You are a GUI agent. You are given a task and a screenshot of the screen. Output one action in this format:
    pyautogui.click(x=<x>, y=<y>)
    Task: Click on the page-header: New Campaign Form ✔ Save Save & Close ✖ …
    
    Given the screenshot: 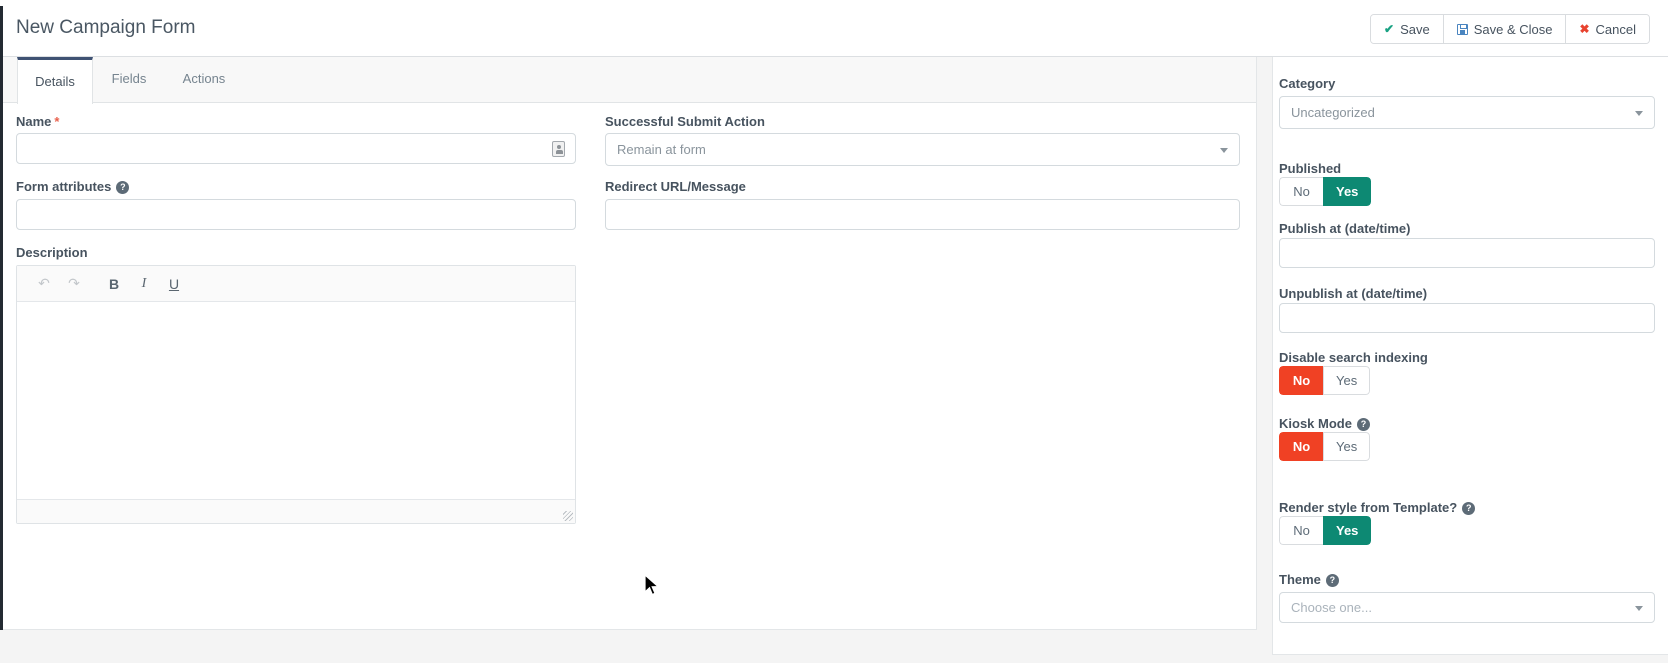 What is the action you would take?
    pyautogui.click(x=834, y=28)
    